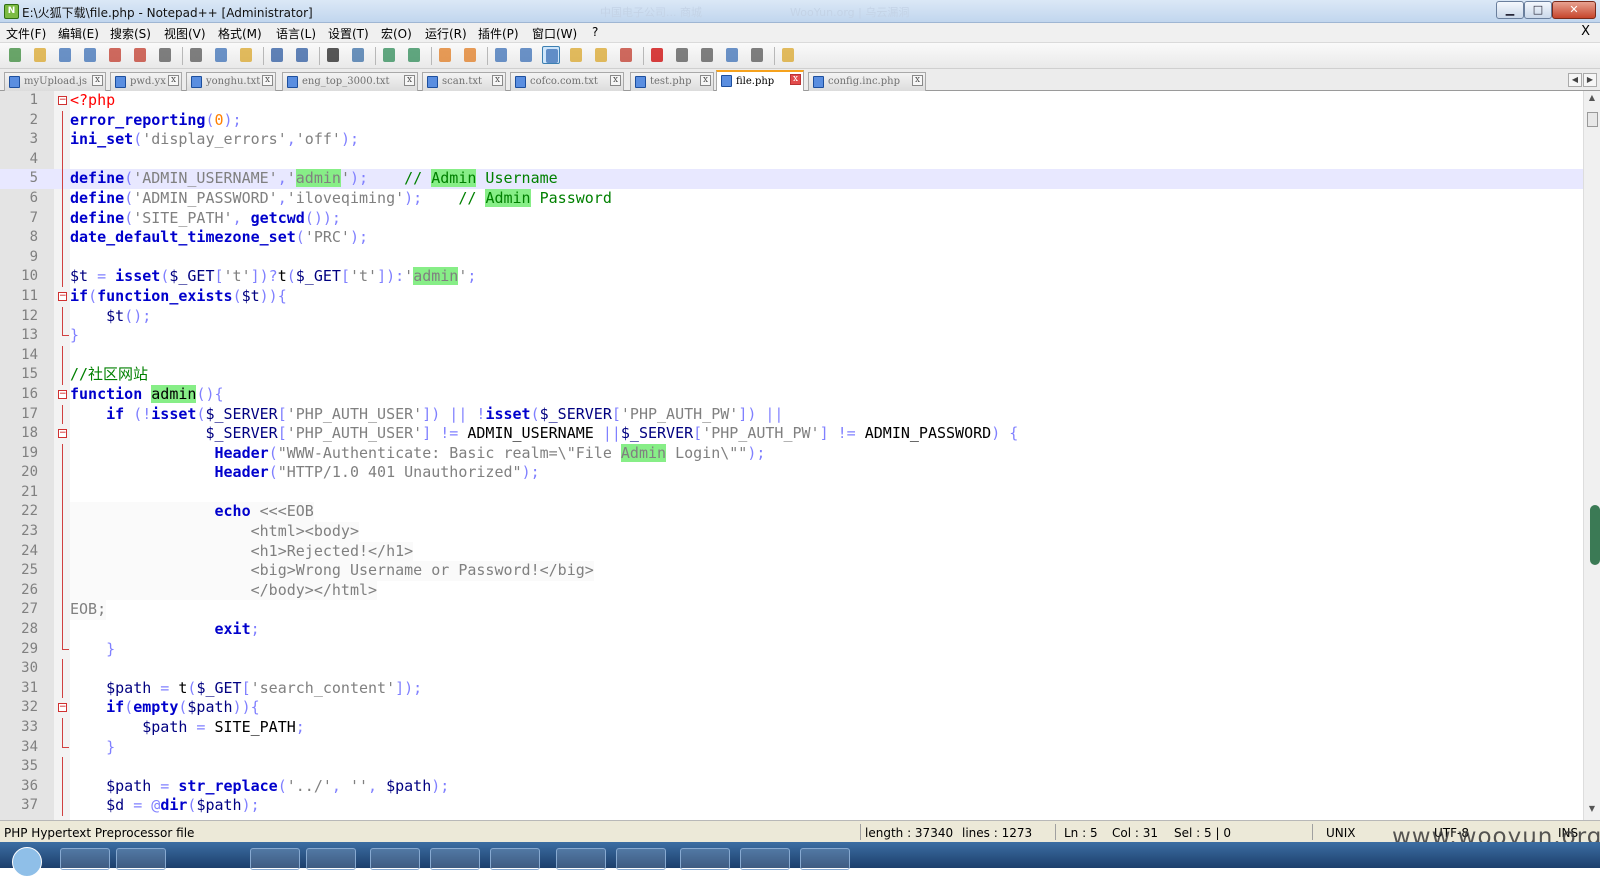  I want to click on save-macro-icon, so click(757, 55).